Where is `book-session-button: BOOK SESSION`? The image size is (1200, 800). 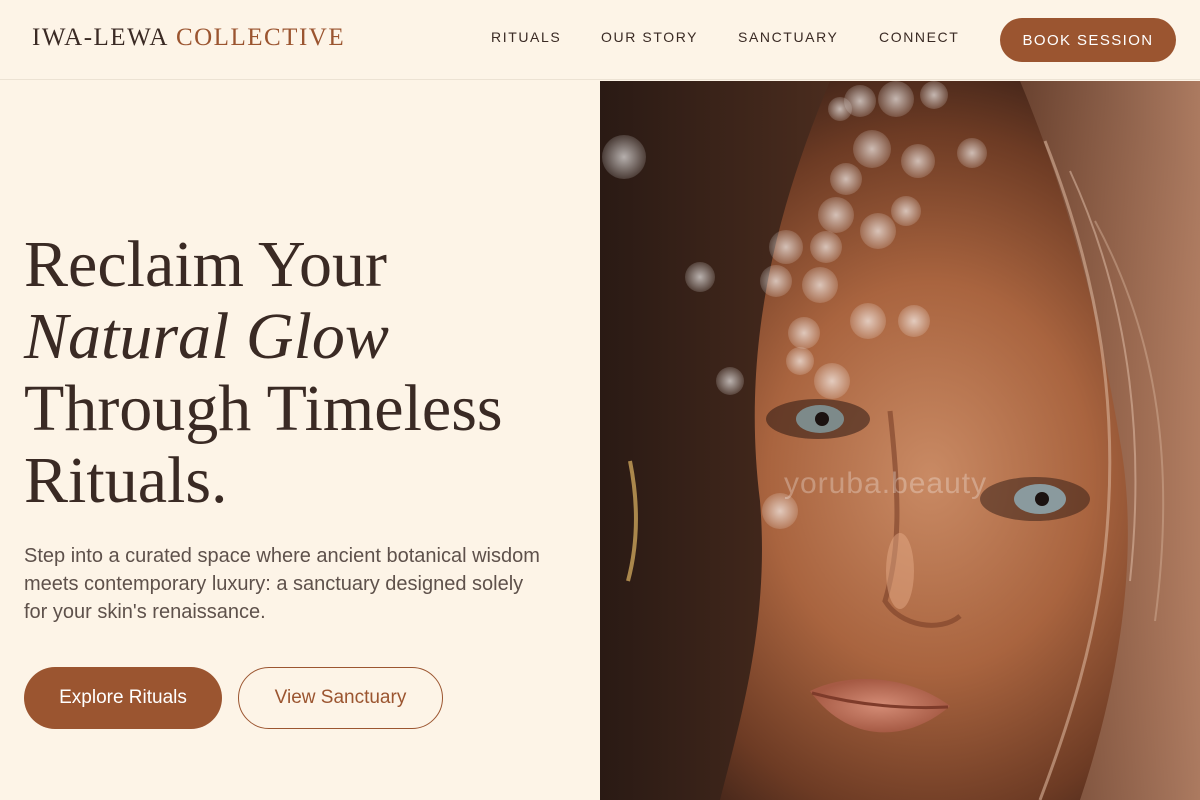
book-session-button: BOOK SESSION is located at coordinates (1088, 40).